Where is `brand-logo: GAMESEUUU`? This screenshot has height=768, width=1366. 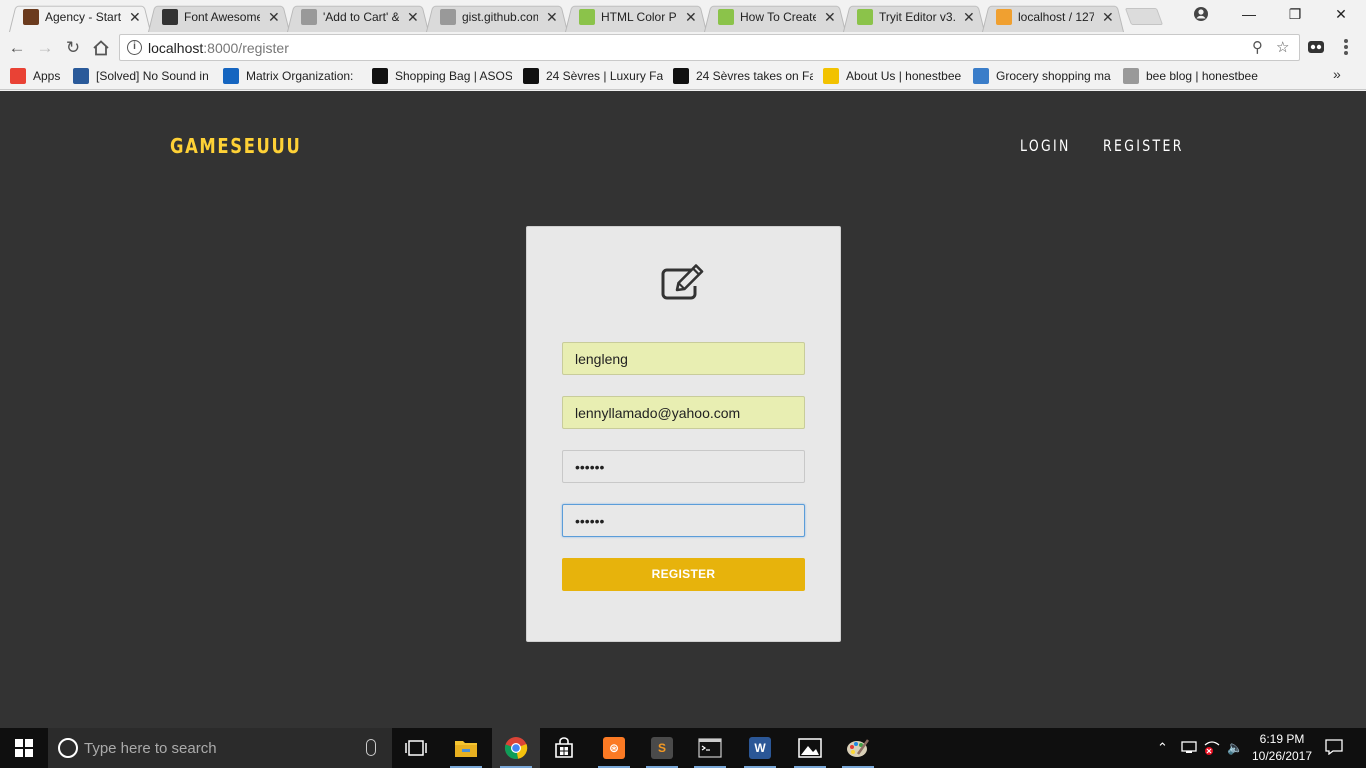
brand-logo: GAMESEUUU is located at coordinates (235, 146).